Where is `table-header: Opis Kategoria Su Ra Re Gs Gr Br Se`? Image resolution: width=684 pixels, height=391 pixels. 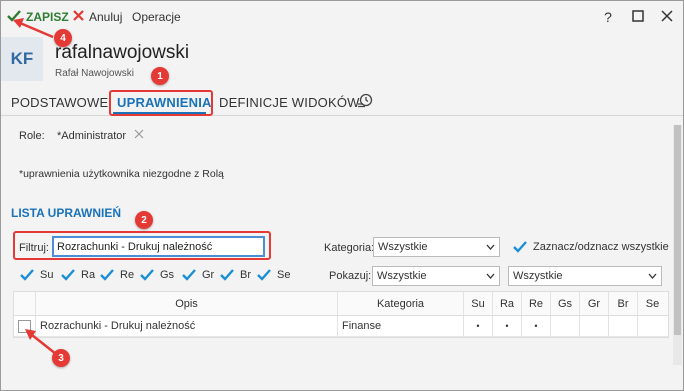
table-header: Opis Kategoria Su Ra Re Gs Gr Br Se is located at coordinates (341, 304).